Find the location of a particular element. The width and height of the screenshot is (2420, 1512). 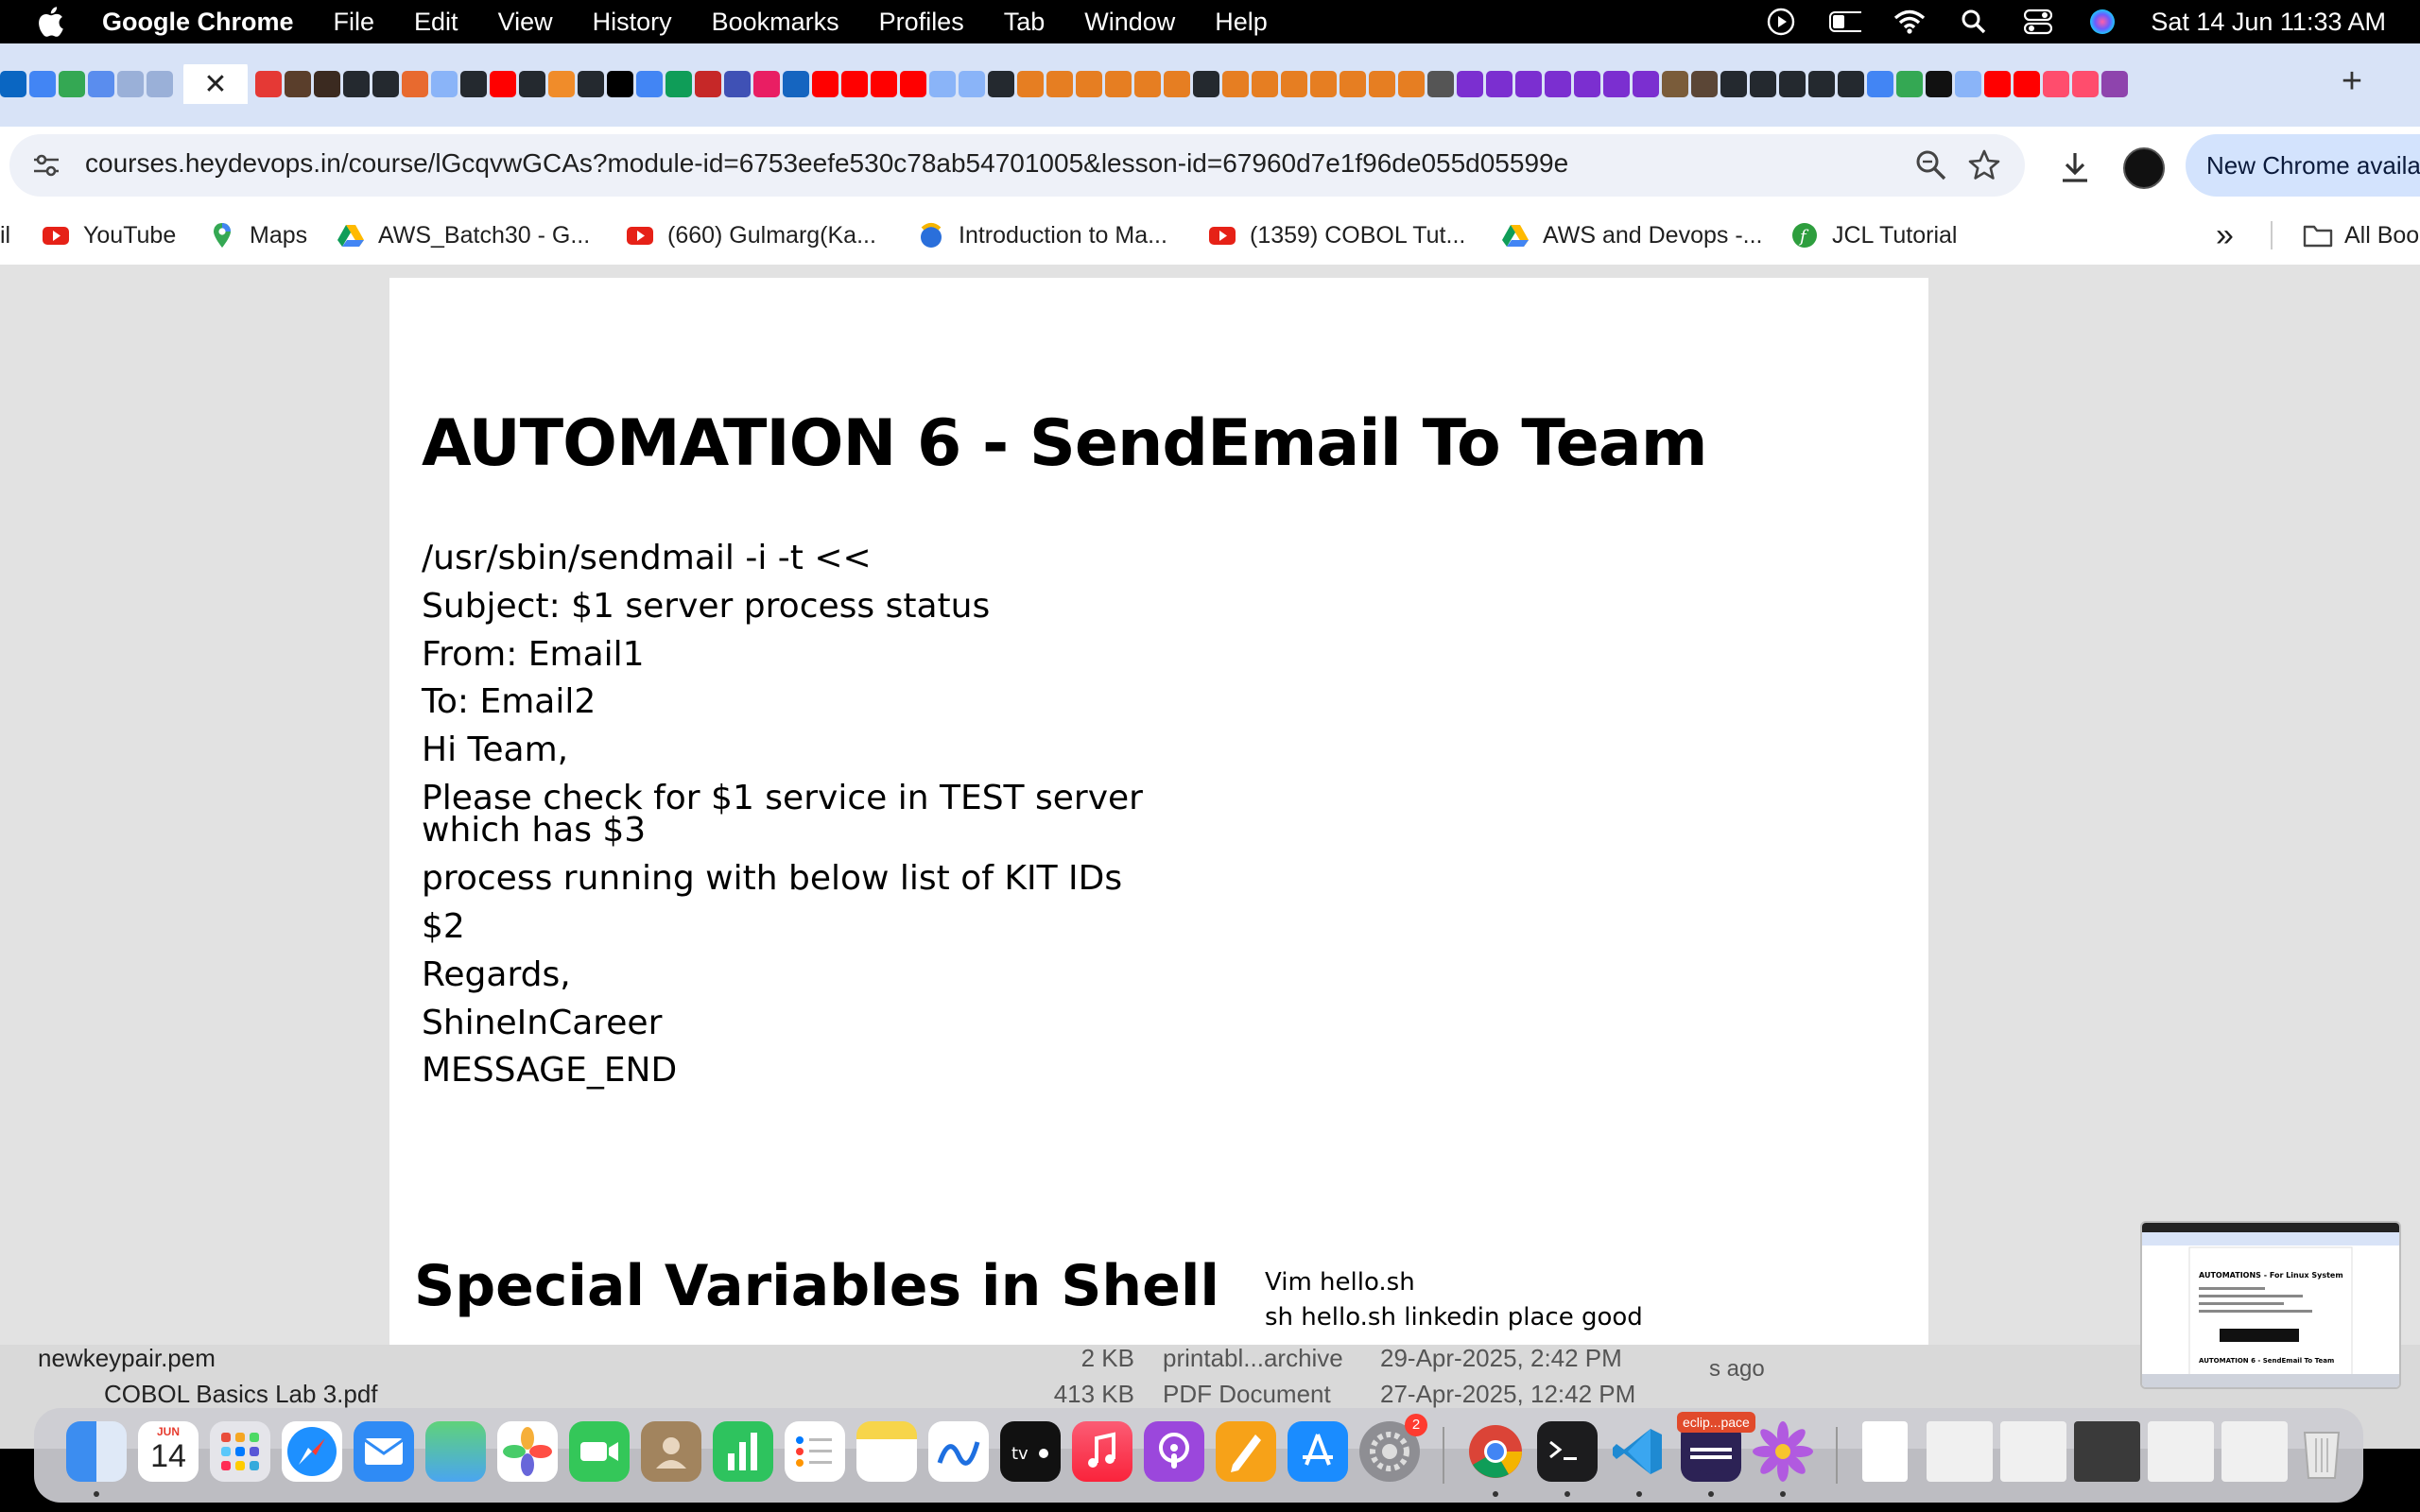

menu-view: View is located at coordinates (525, 22).